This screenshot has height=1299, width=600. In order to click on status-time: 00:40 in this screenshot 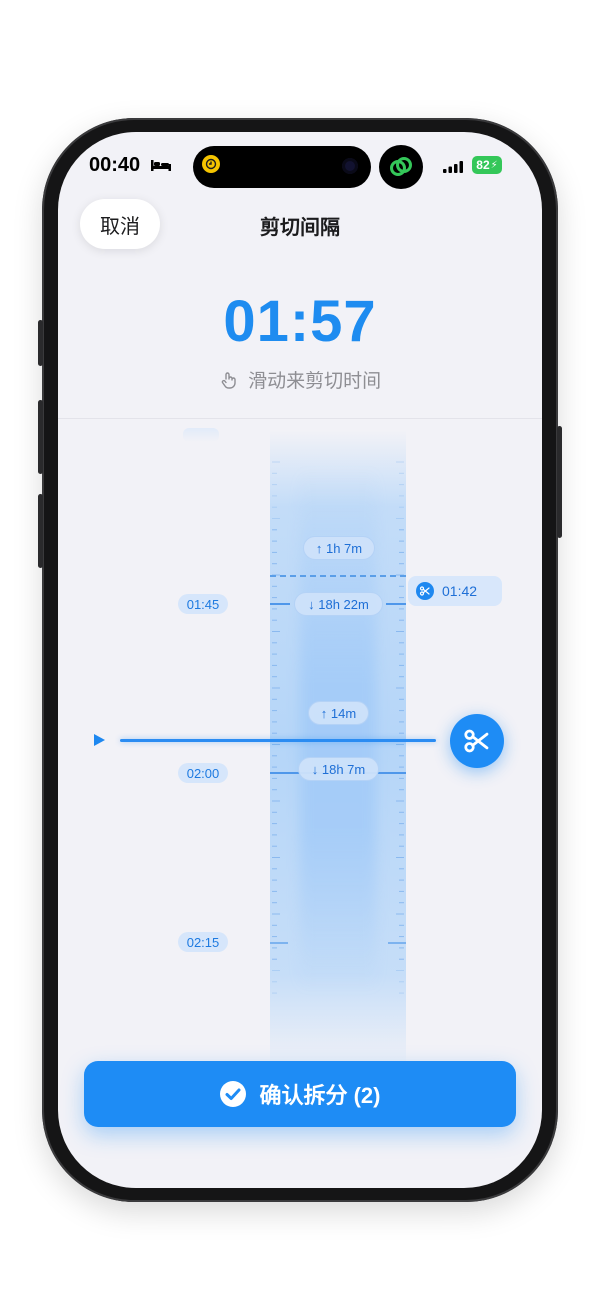, I will do `click(115, 165)`.